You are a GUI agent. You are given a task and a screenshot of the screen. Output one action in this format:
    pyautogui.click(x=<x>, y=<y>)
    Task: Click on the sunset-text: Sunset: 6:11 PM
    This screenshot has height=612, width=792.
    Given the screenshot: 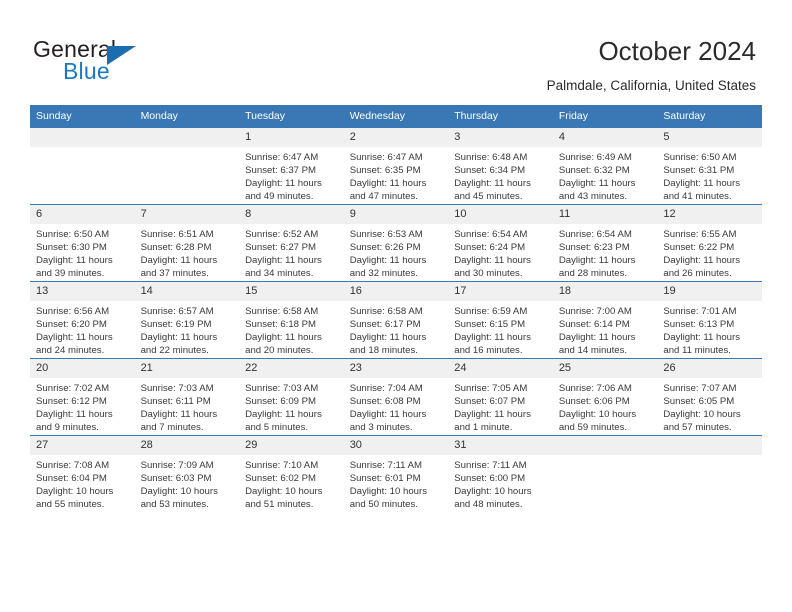 What is the action you would take?
    pyautogui.click(x=175, y=402)
    